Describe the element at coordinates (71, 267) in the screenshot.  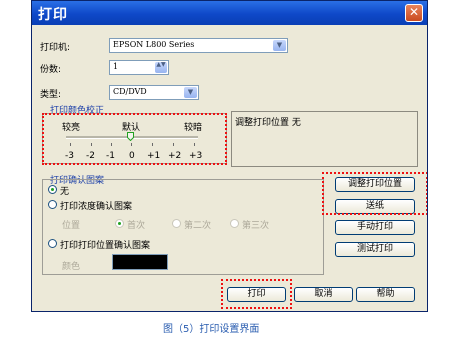
I see `color-label: 颜色` at that location.